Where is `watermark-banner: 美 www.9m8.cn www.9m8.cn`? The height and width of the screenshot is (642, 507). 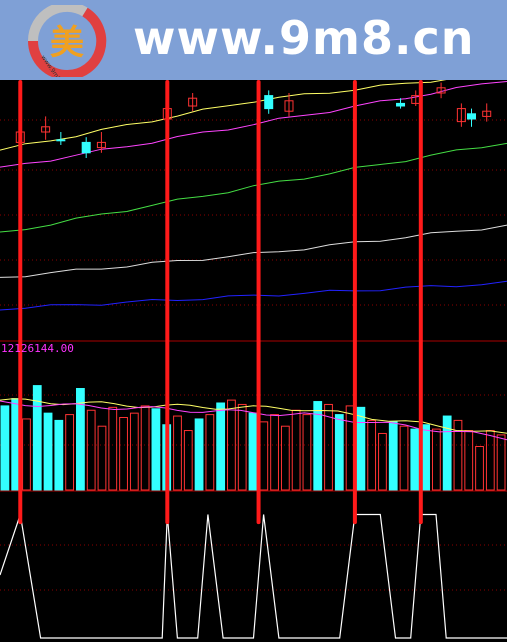
watermark-banner: 美 www.9m8.cn www.9m8.cn is located at coordinates (253, 40).